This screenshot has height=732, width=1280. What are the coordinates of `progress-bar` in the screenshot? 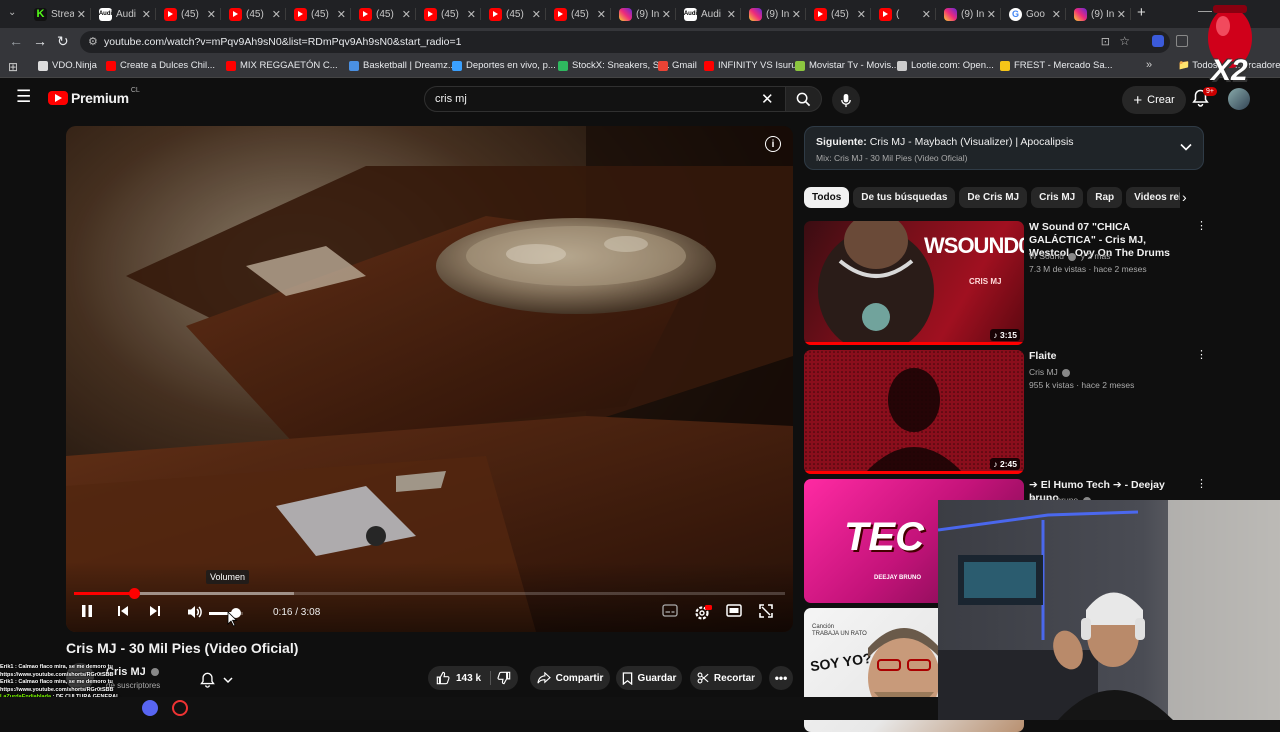 It's located at (429, 593).